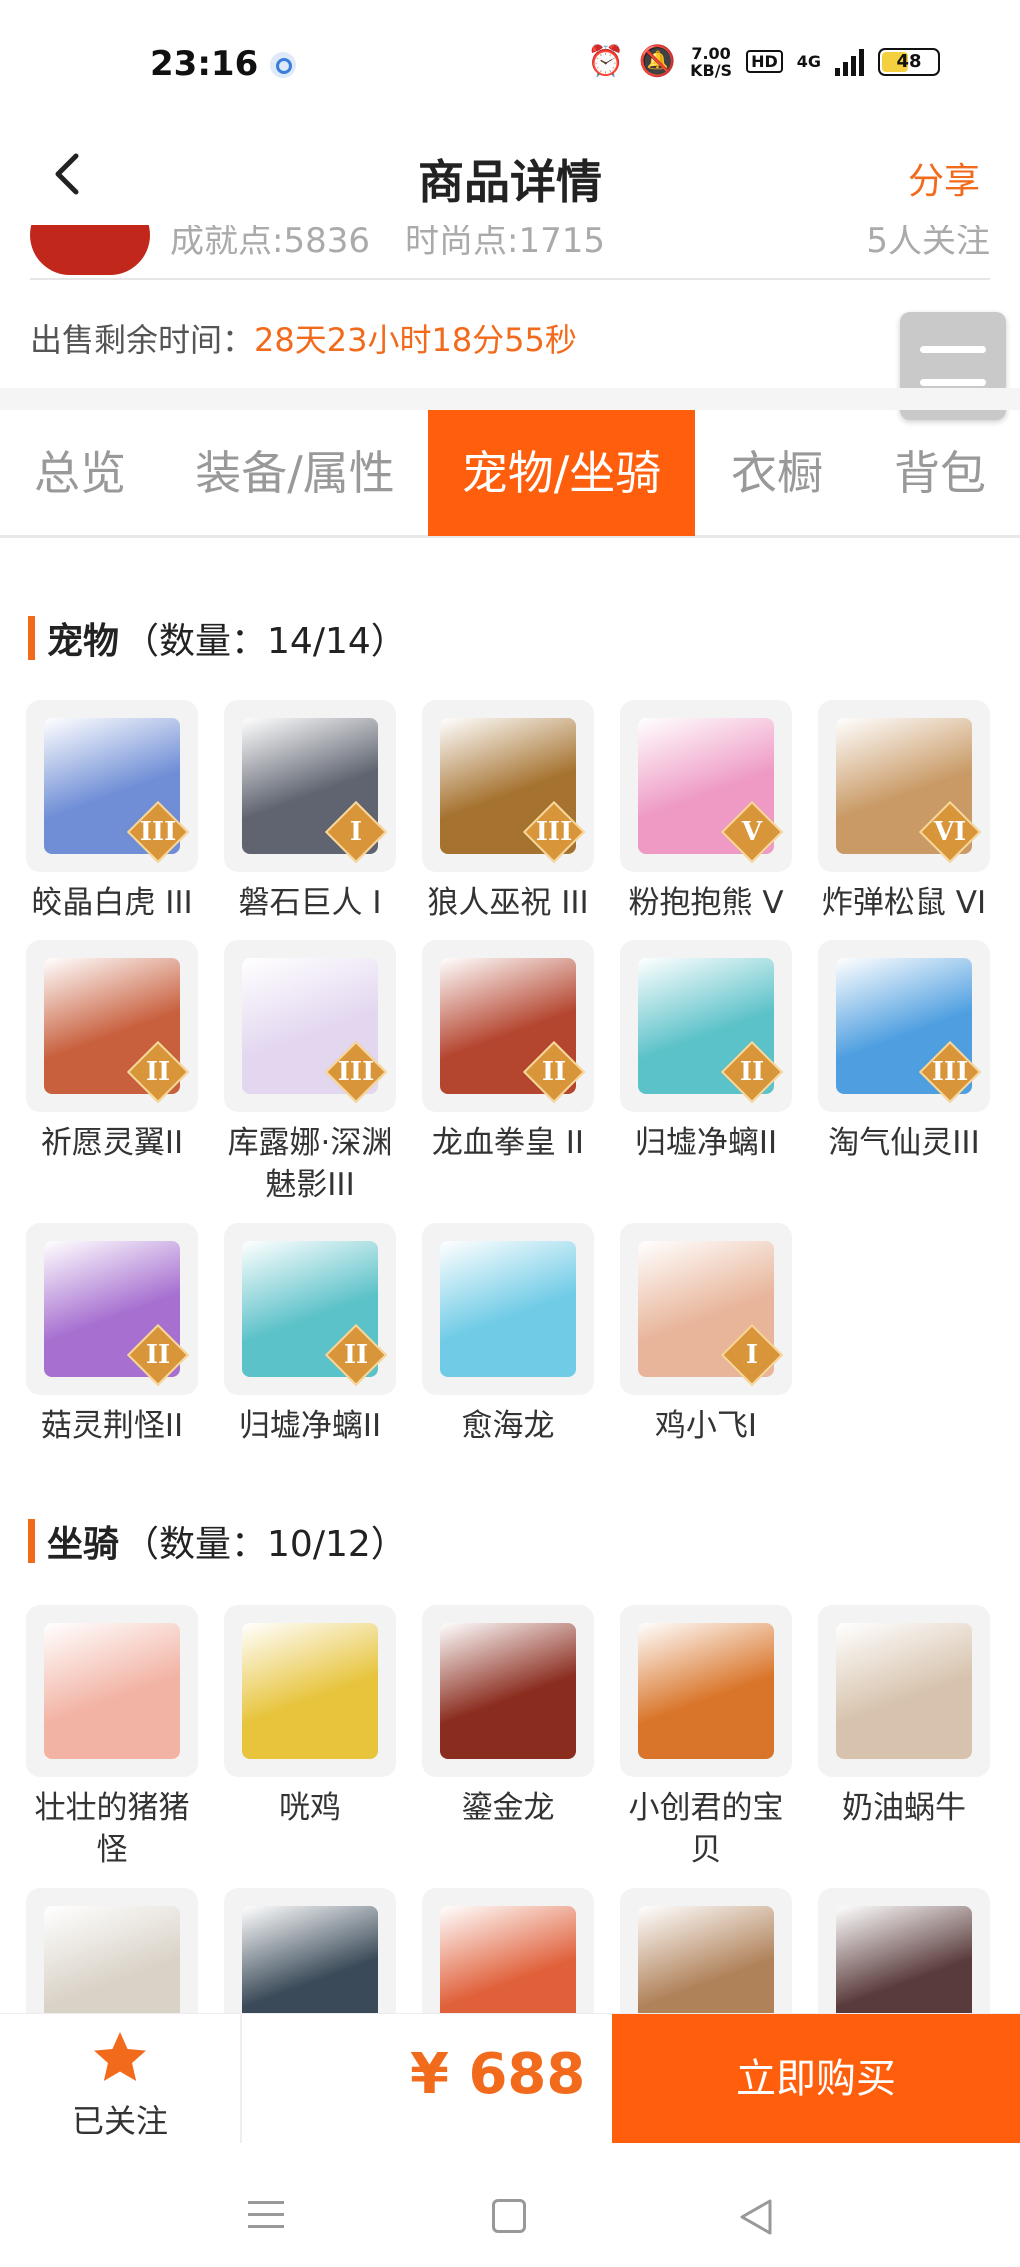  I want to click on section-accent, so click(31, 638).